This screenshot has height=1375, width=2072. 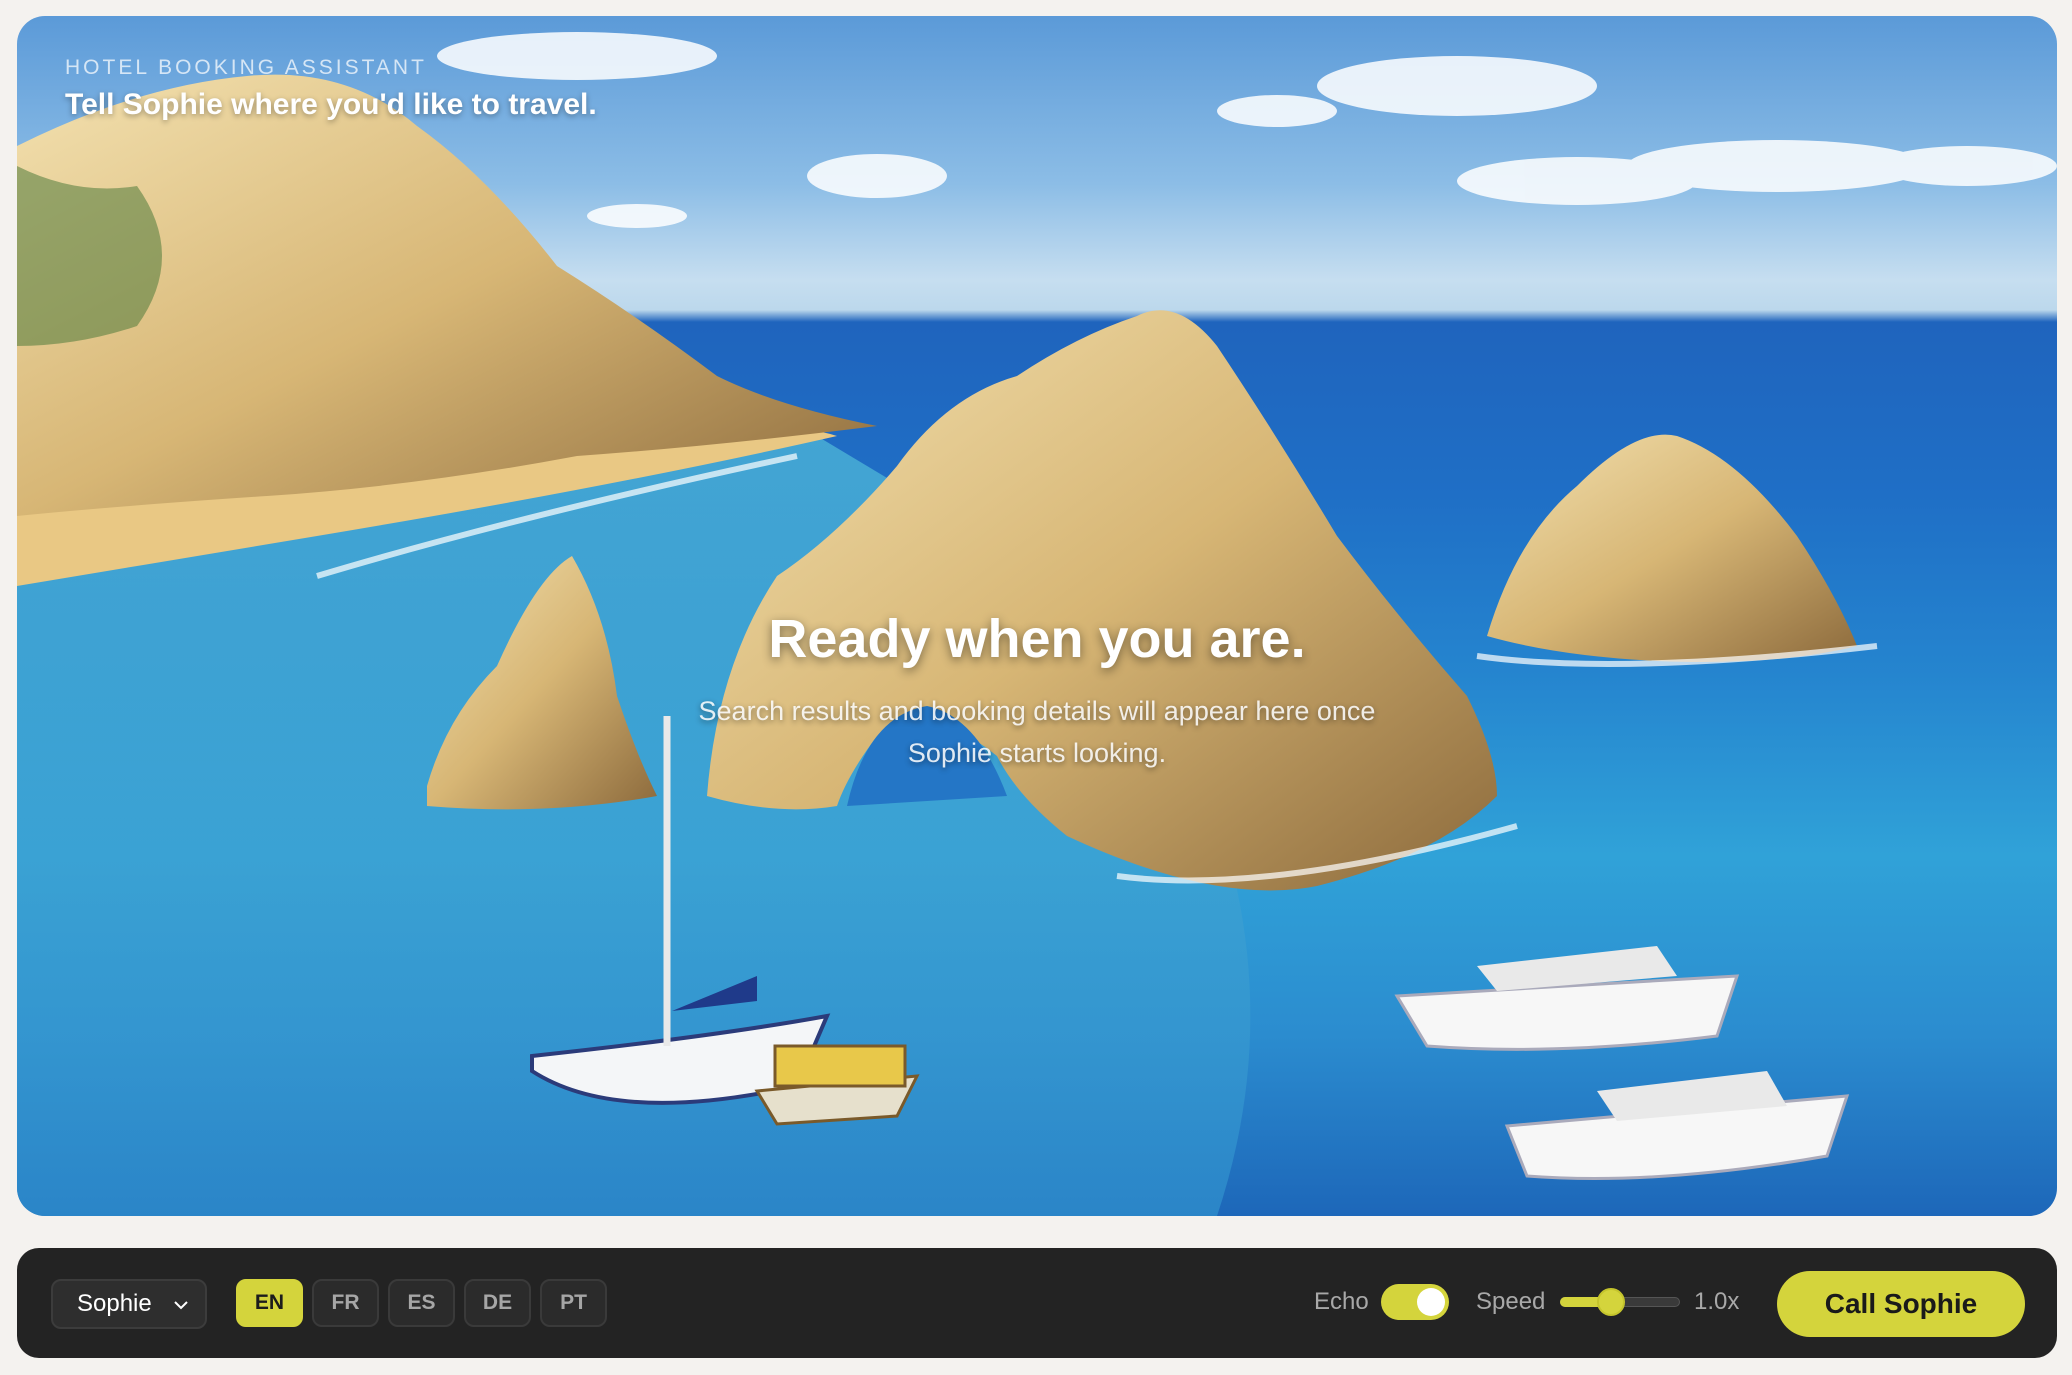 I want to click on call-sophie-button: Call Sophie, so click(x=1901, y=1304).